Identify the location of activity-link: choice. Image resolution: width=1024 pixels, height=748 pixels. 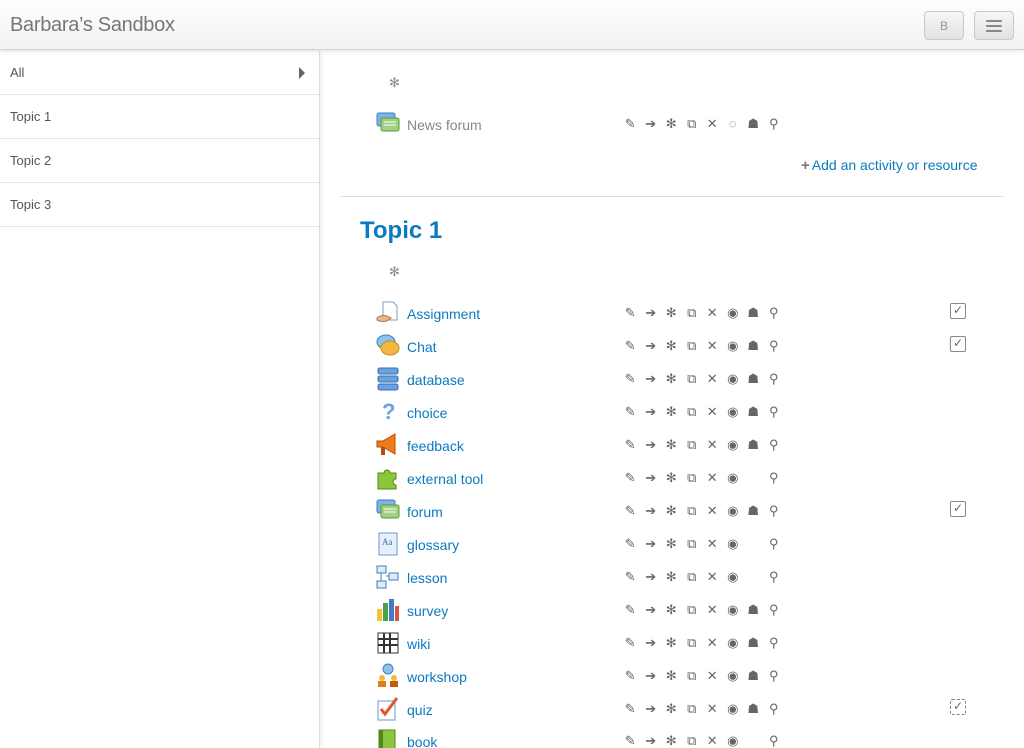
(427, 413).